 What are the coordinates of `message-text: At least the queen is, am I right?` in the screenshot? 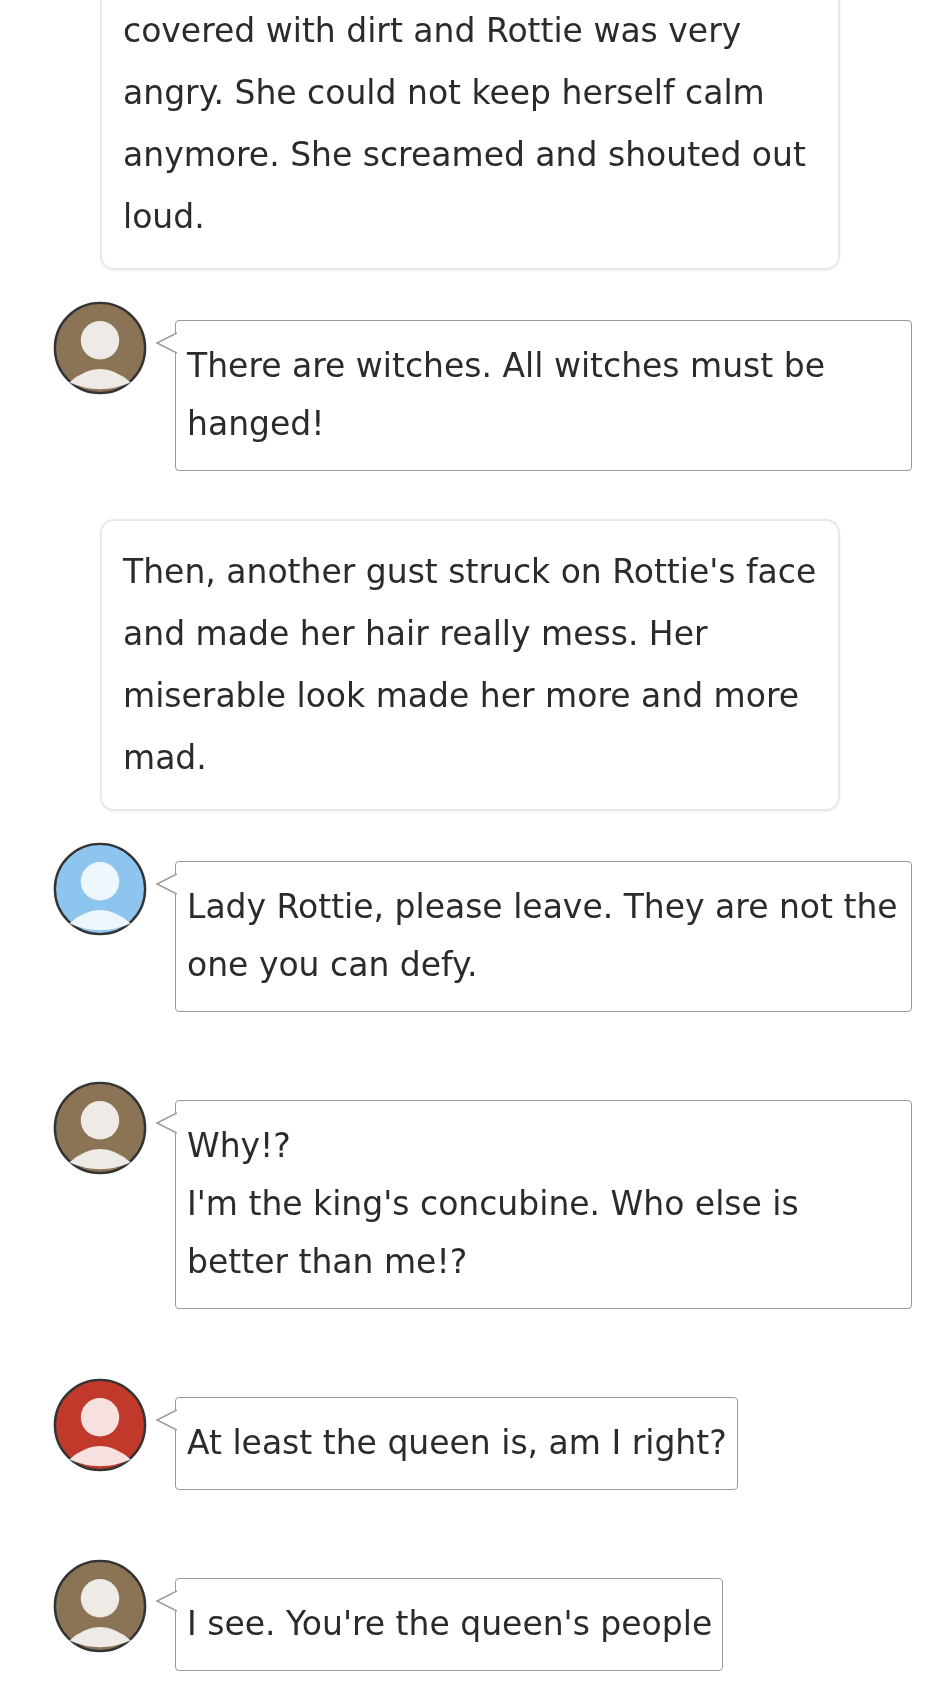 It's located at (457, 1443).